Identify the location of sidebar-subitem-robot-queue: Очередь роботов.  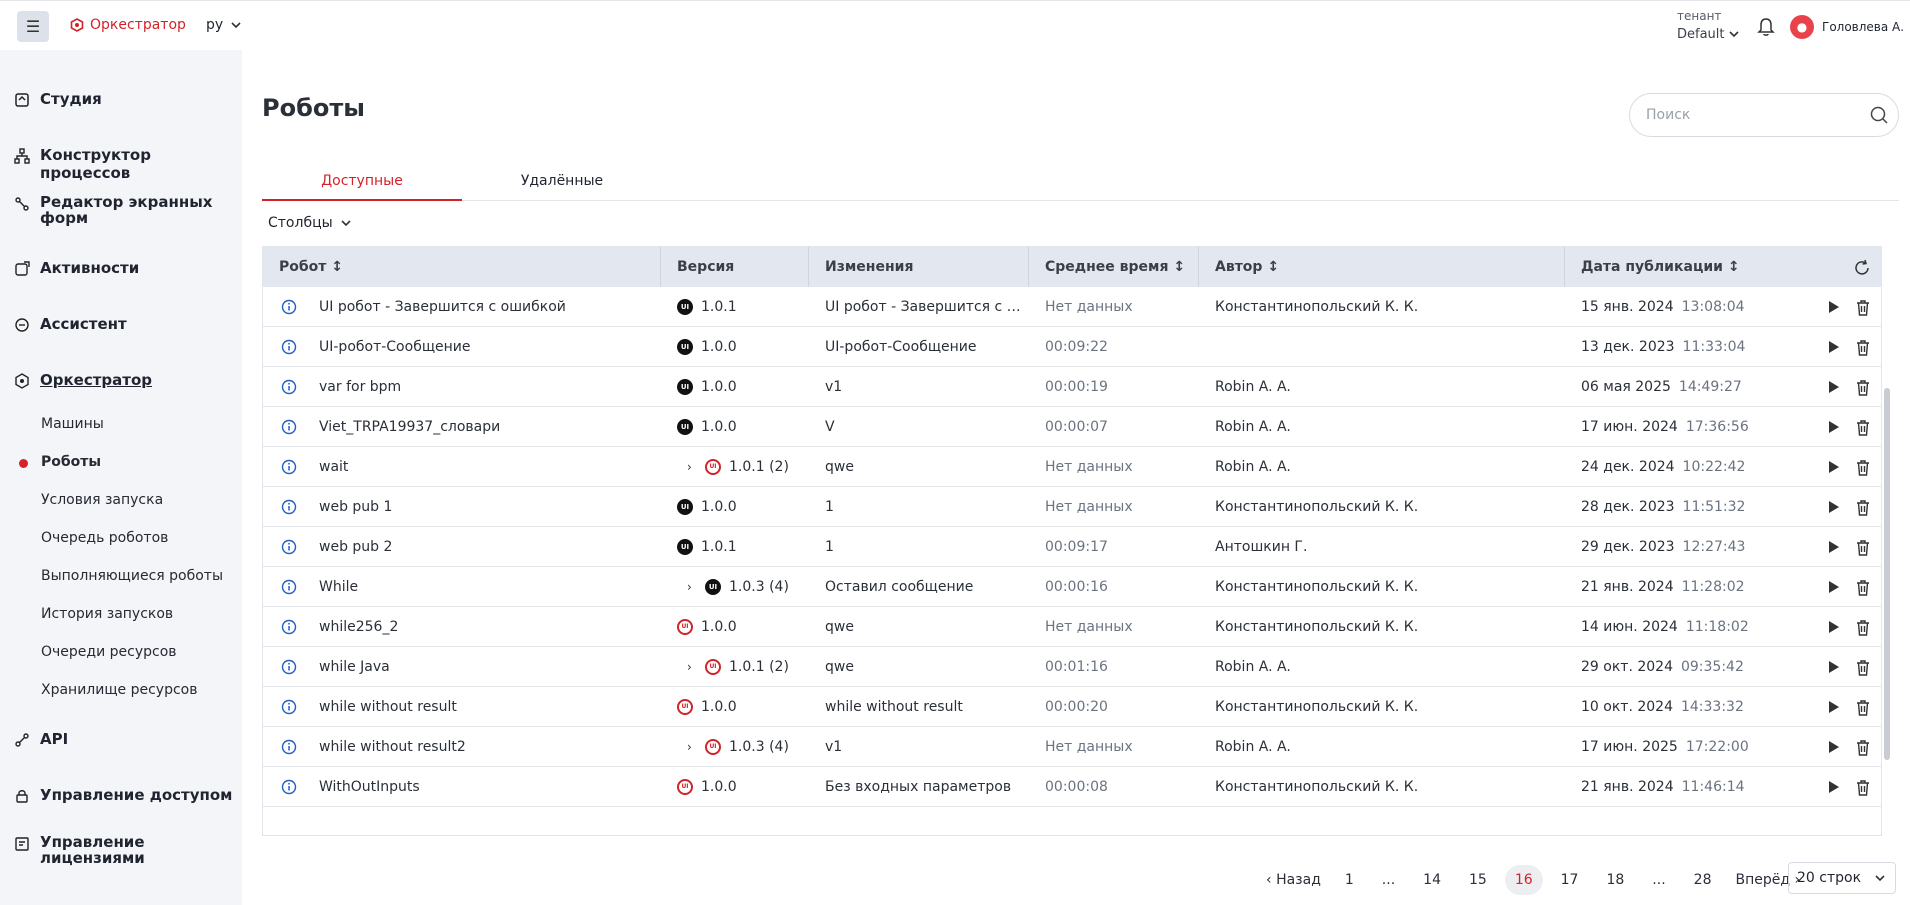
(104, 538).